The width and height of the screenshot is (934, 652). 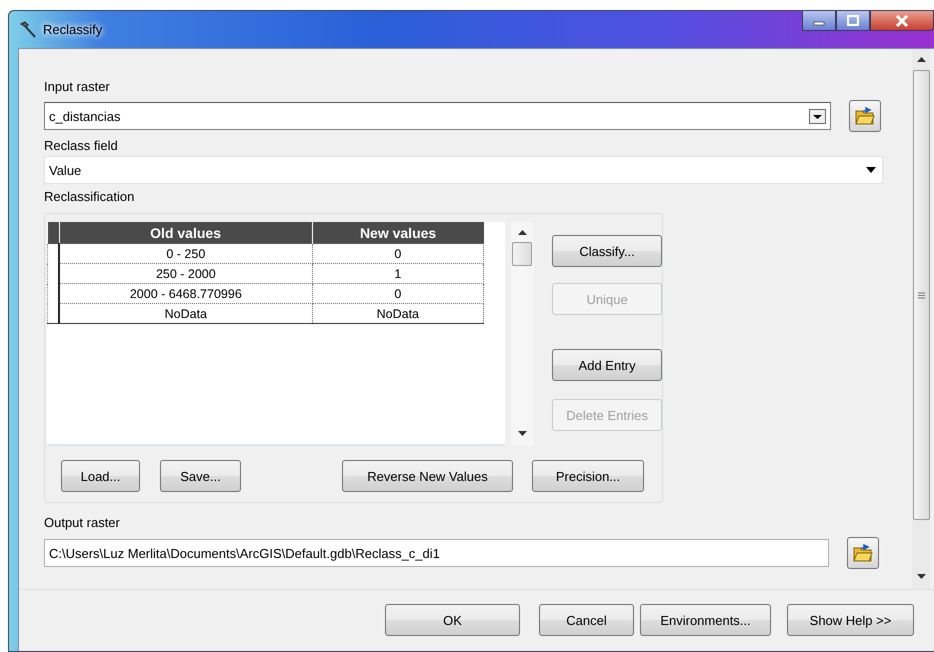 I want to click on table-cell: 250 - 2000, so click(x=185, y=274).